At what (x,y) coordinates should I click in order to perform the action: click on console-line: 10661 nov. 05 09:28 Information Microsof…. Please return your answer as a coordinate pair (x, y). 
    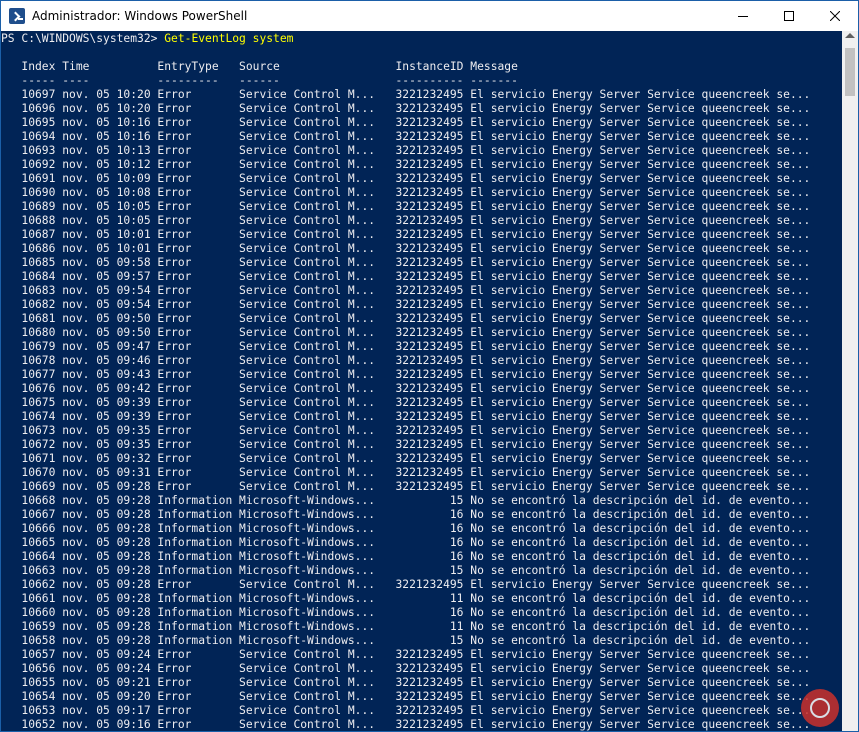
    Looking at the image, I should click on (406, 598).